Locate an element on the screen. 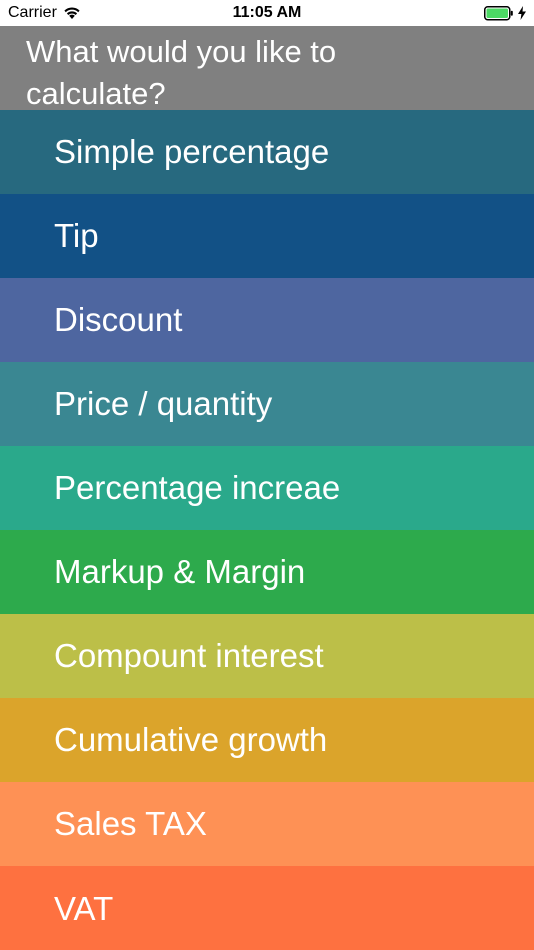 The width and height of the screenshot is (534, 950). battery-icon is located at coordinates (499, 13).